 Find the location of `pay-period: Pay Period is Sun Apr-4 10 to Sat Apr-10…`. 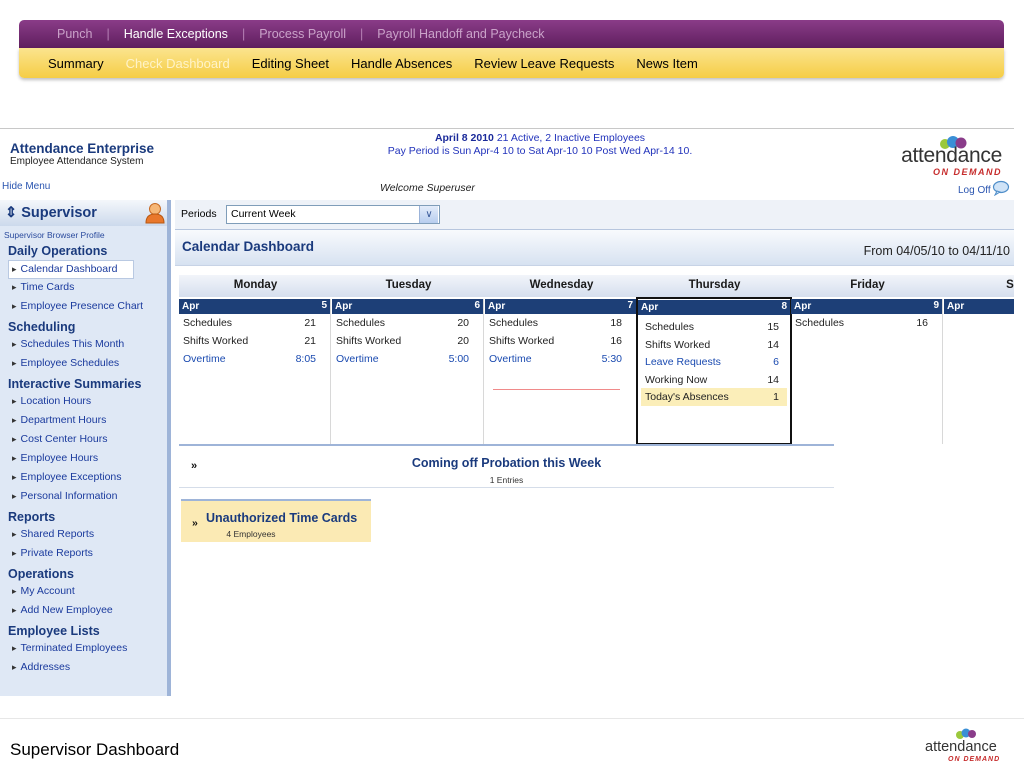

pay-period: Pay Period is Sun Apr-4 10 to Sat Apr-10… is located at coordinates (540, 151).